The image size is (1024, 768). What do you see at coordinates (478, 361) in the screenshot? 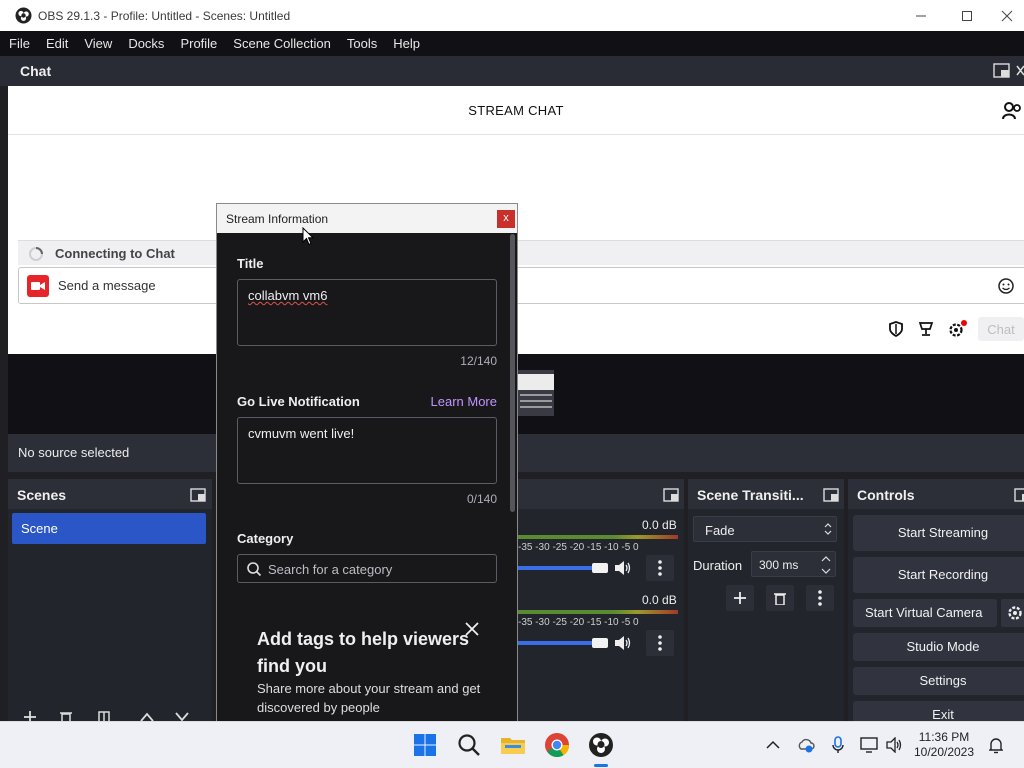
I see `title-char-count: 12/140` at bounding box center [478, 361].